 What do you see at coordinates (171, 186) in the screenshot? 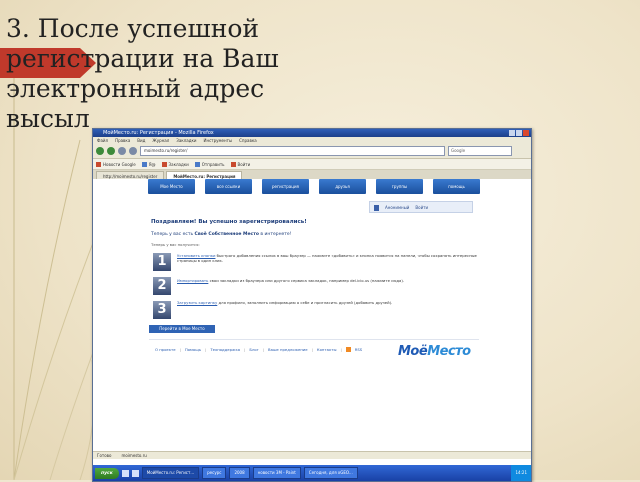
I see `nav-my-place: Мое Место` at bounding box center [171, 186].